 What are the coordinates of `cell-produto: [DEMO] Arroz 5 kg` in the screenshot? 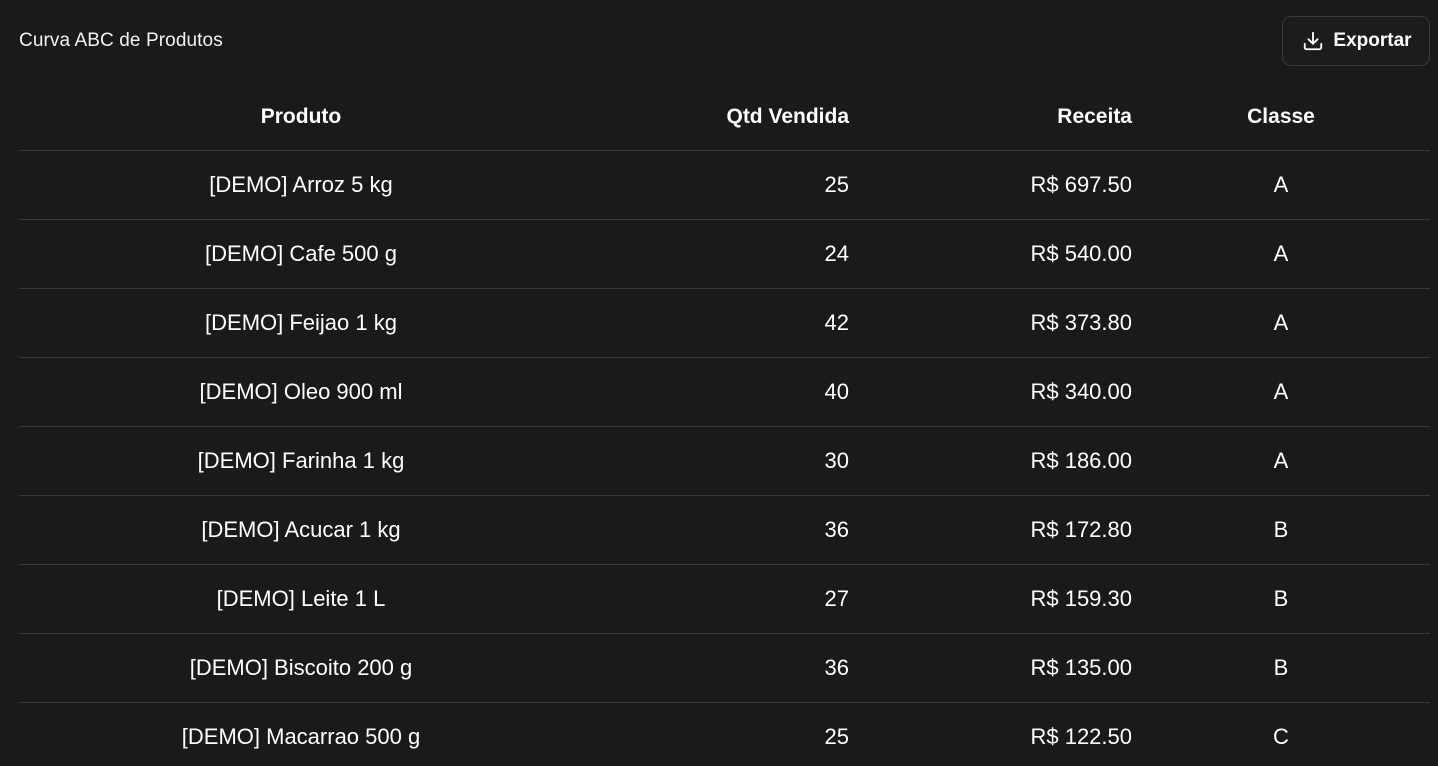 It's located at (301, 185).